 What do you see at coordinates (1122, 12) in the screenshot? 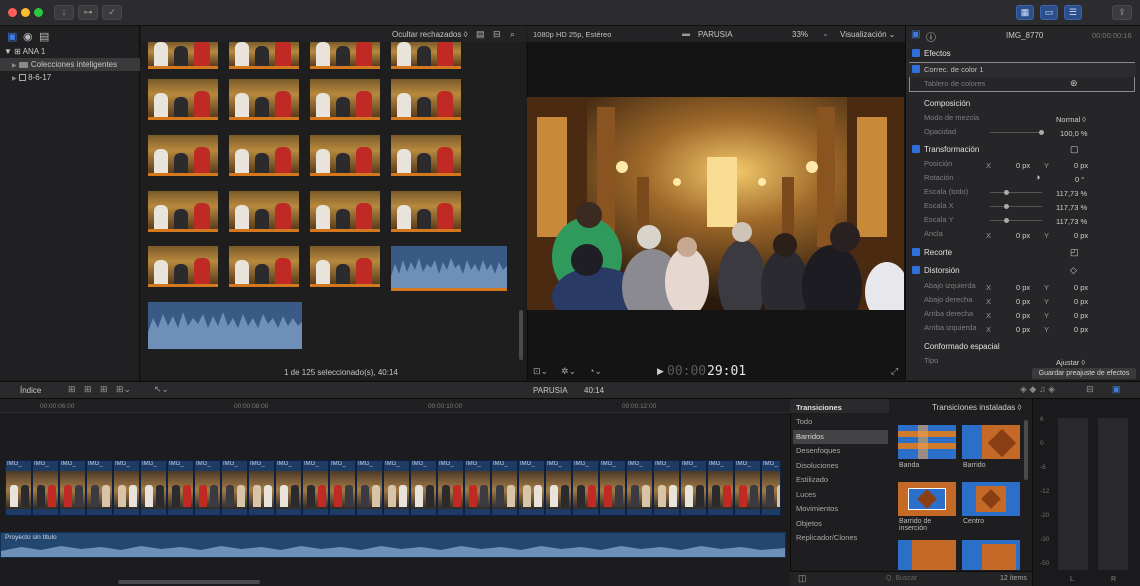
I see `share-button: ⇪` at bounding box center [1122, 12].